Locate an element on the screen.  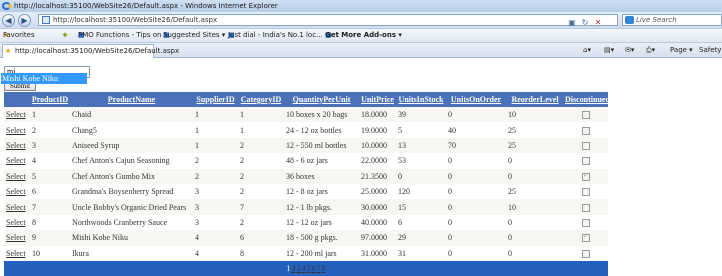
pager-page-link: 7 is located at coordinates (319, 268).